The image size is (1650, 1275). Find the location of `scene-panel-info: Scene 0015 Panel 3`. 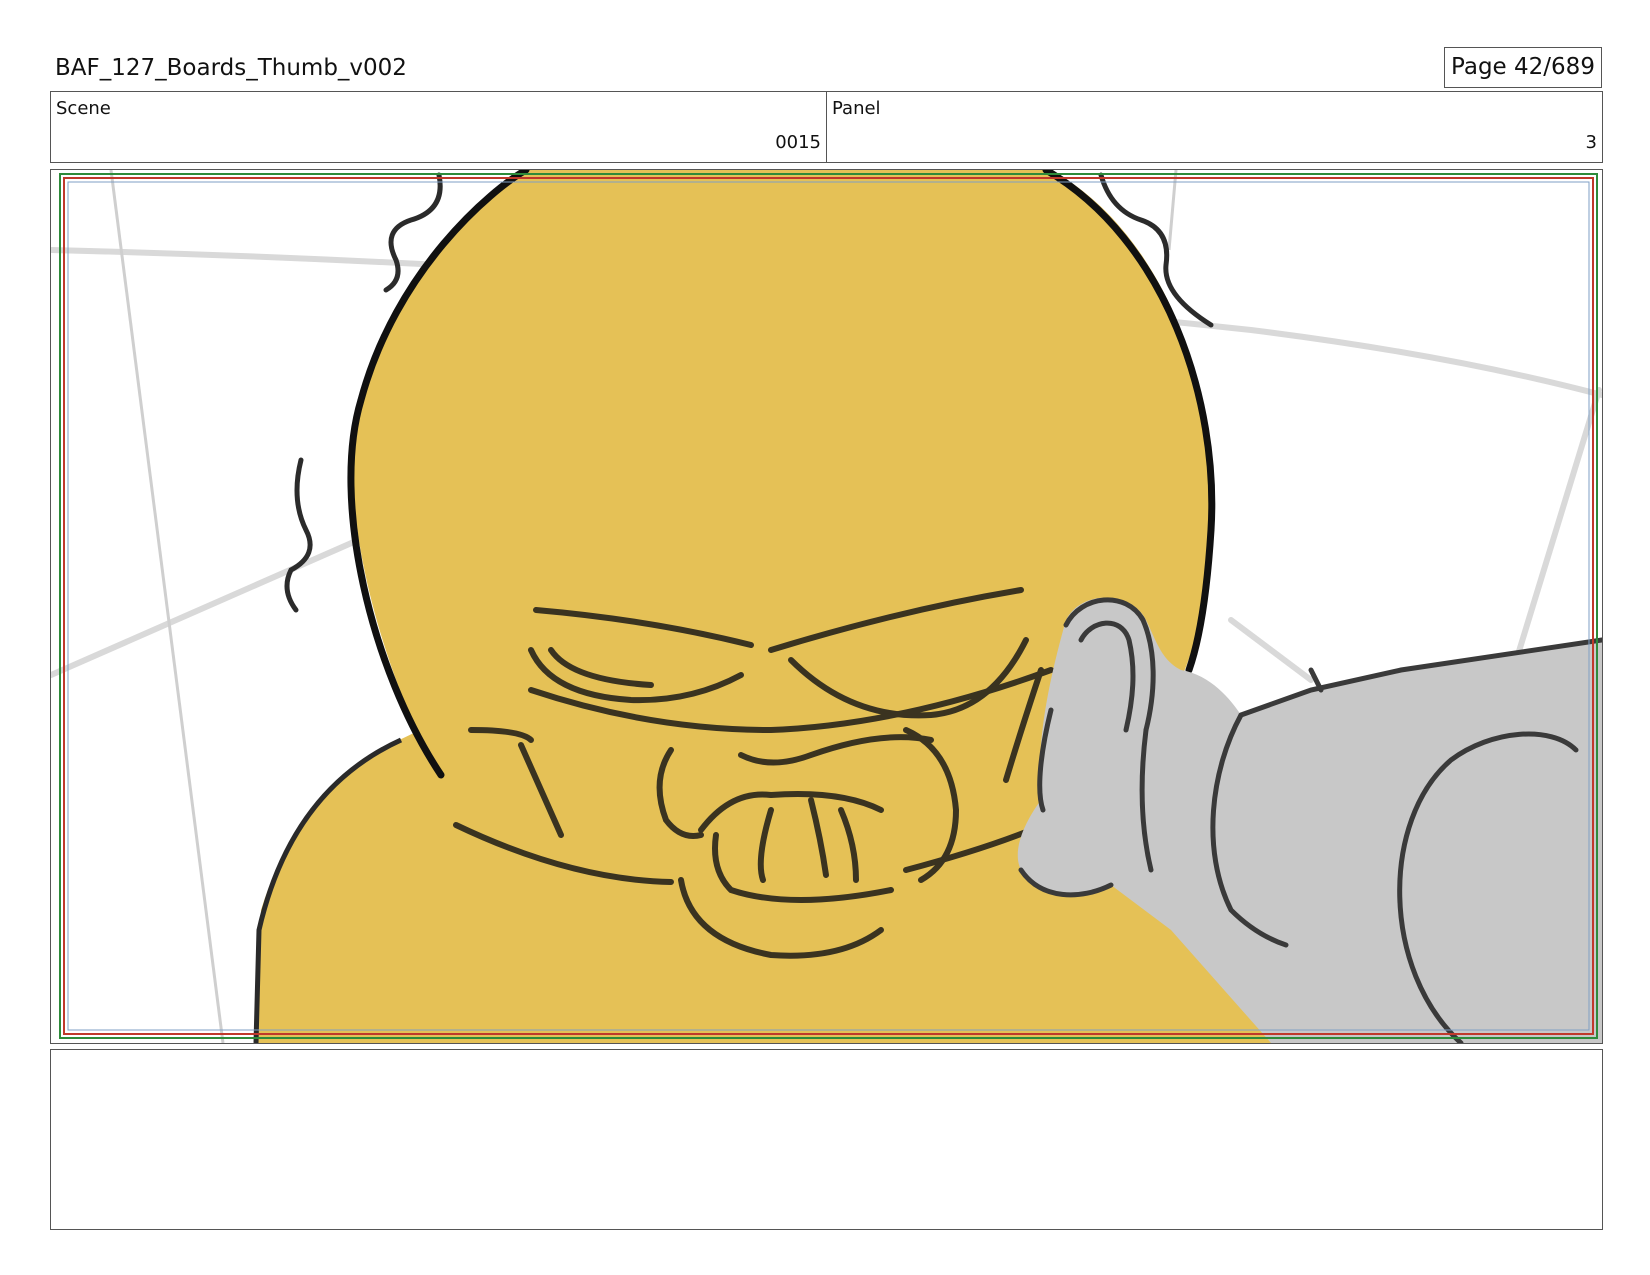

scene-panel-info: Scene 0015 Panel 3 is located at coordinates (826, 127).